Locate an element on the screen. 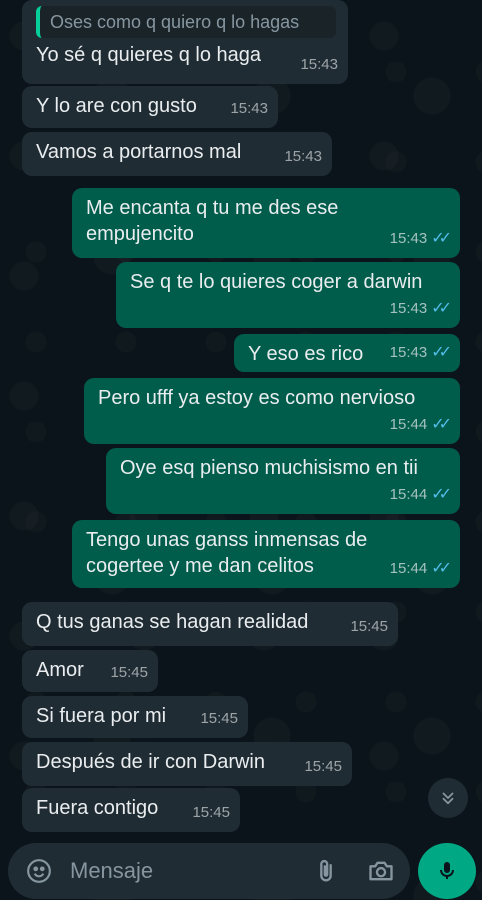 Image resolution: width=482 pixels, height=900 pixels. quoted-message: Oses como q quiero q lo hagas is located at coordinates (186, 22).